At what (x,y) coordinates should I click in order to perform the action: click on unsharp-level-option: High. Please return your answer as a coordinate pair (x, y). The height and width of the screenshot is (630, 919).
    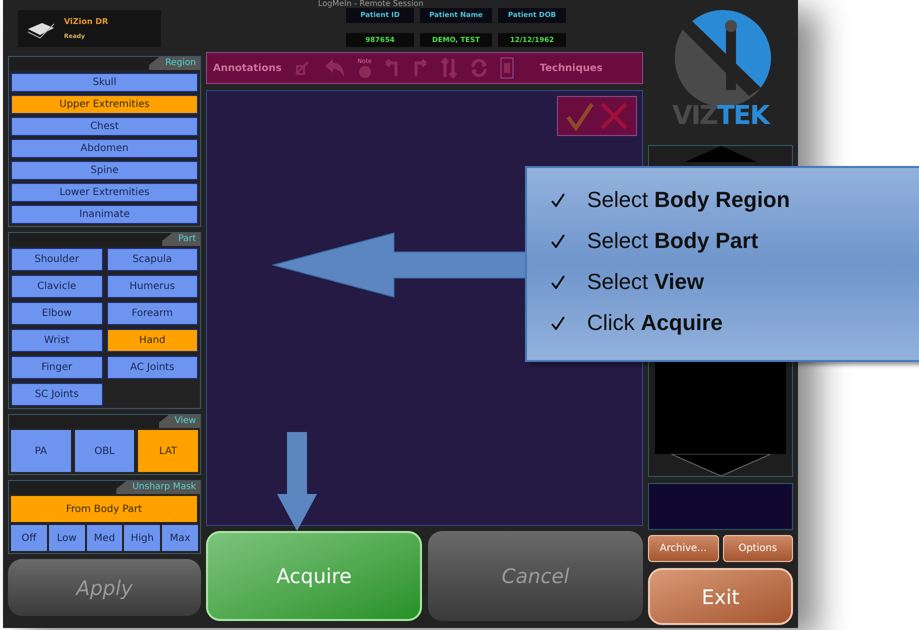
    Looking at the image, I should click on (142, 538).